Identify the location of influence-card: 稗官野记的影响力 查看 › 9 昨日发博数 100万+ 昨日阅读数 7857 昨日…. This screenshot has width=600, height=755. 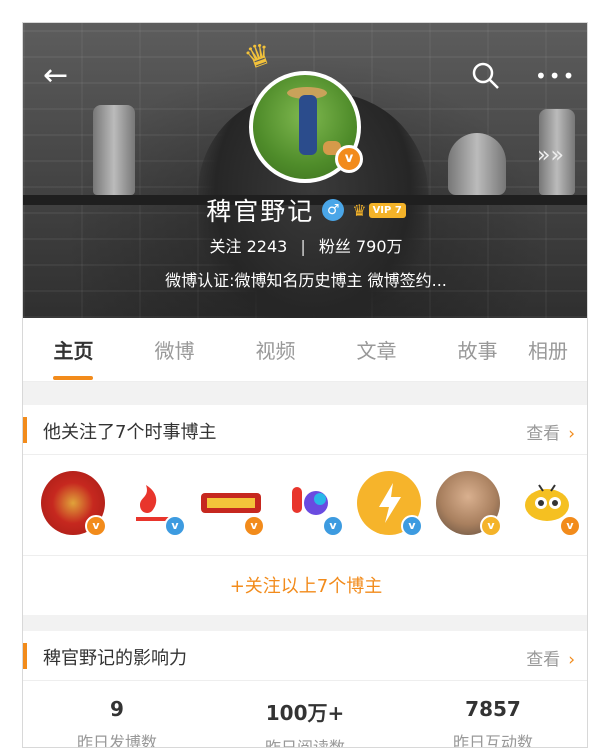
(305, 689).